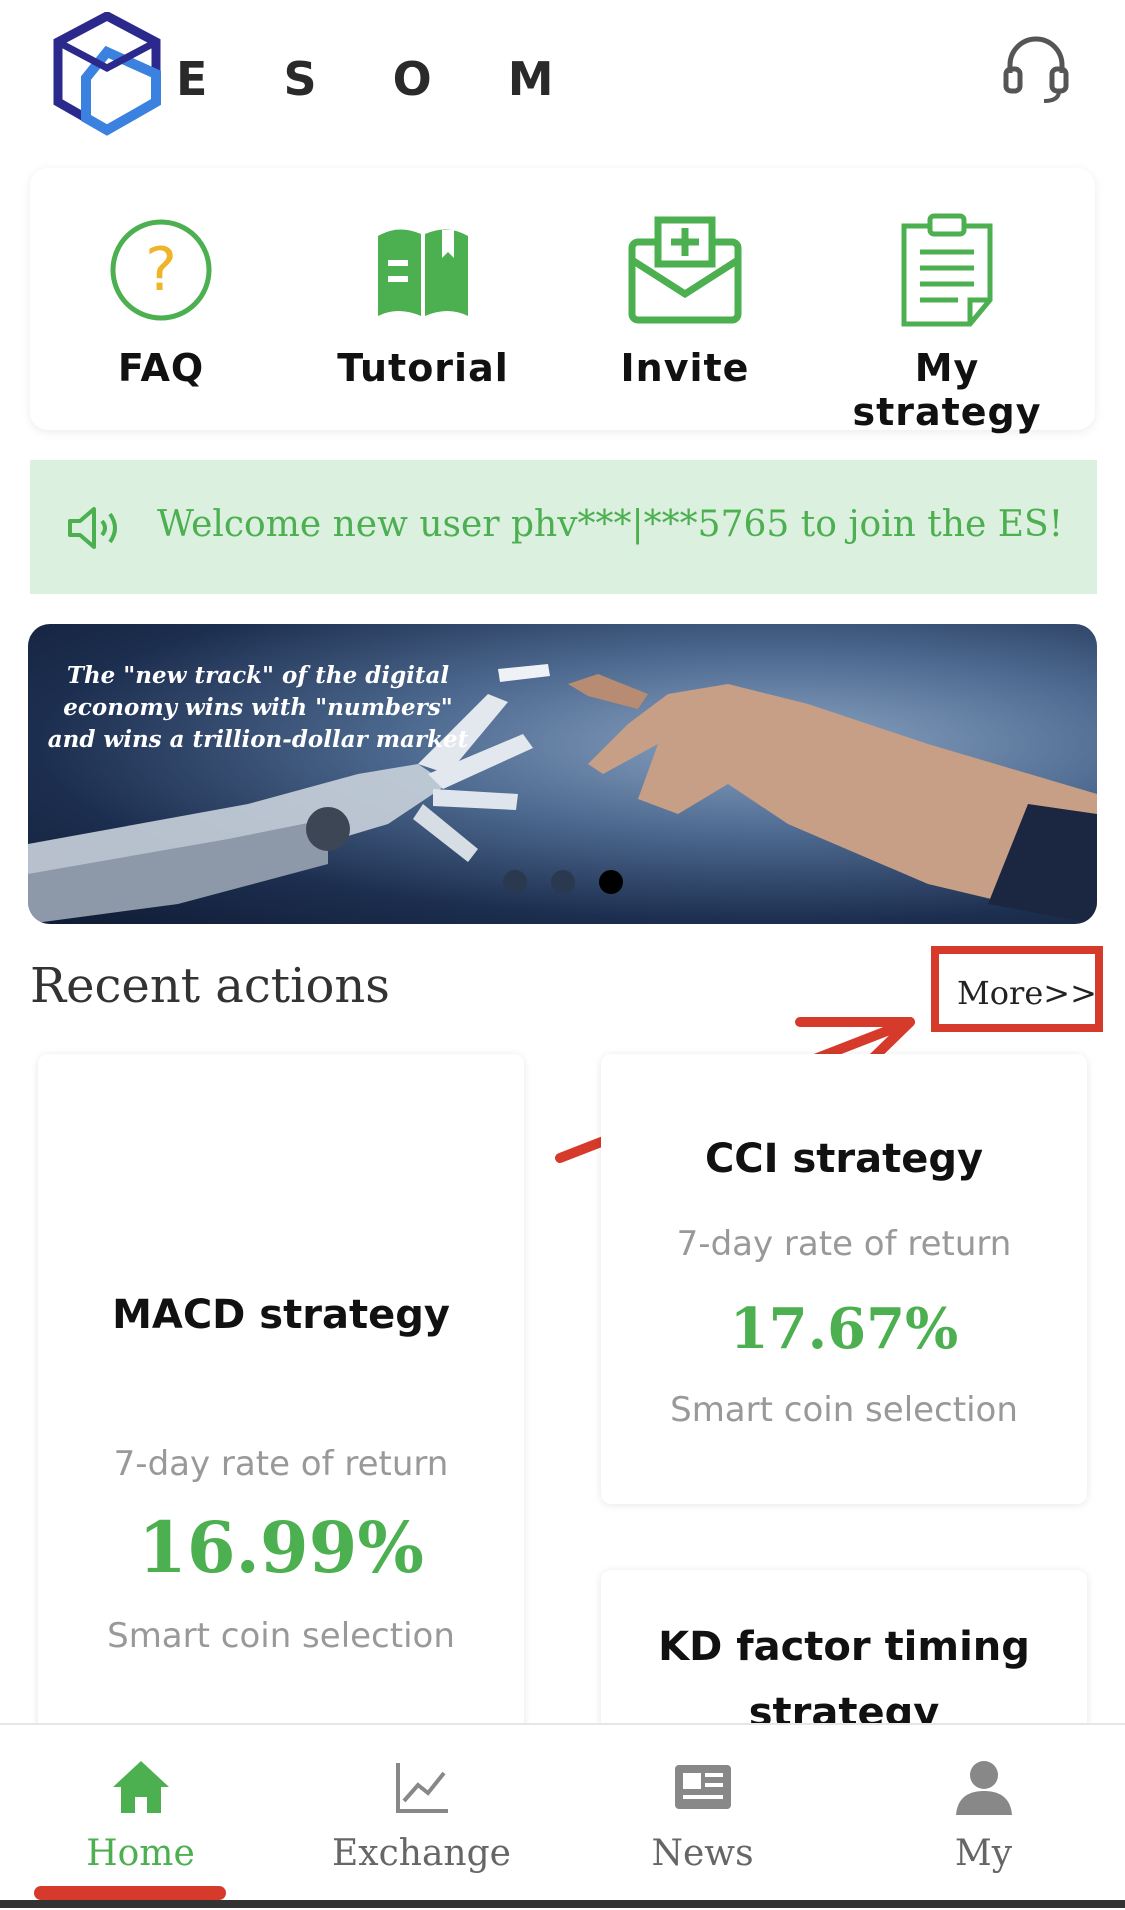 The width and height of the screenshot is (1125, 1910). I want to click on question-circle-icon: ?, so click(161, 270).